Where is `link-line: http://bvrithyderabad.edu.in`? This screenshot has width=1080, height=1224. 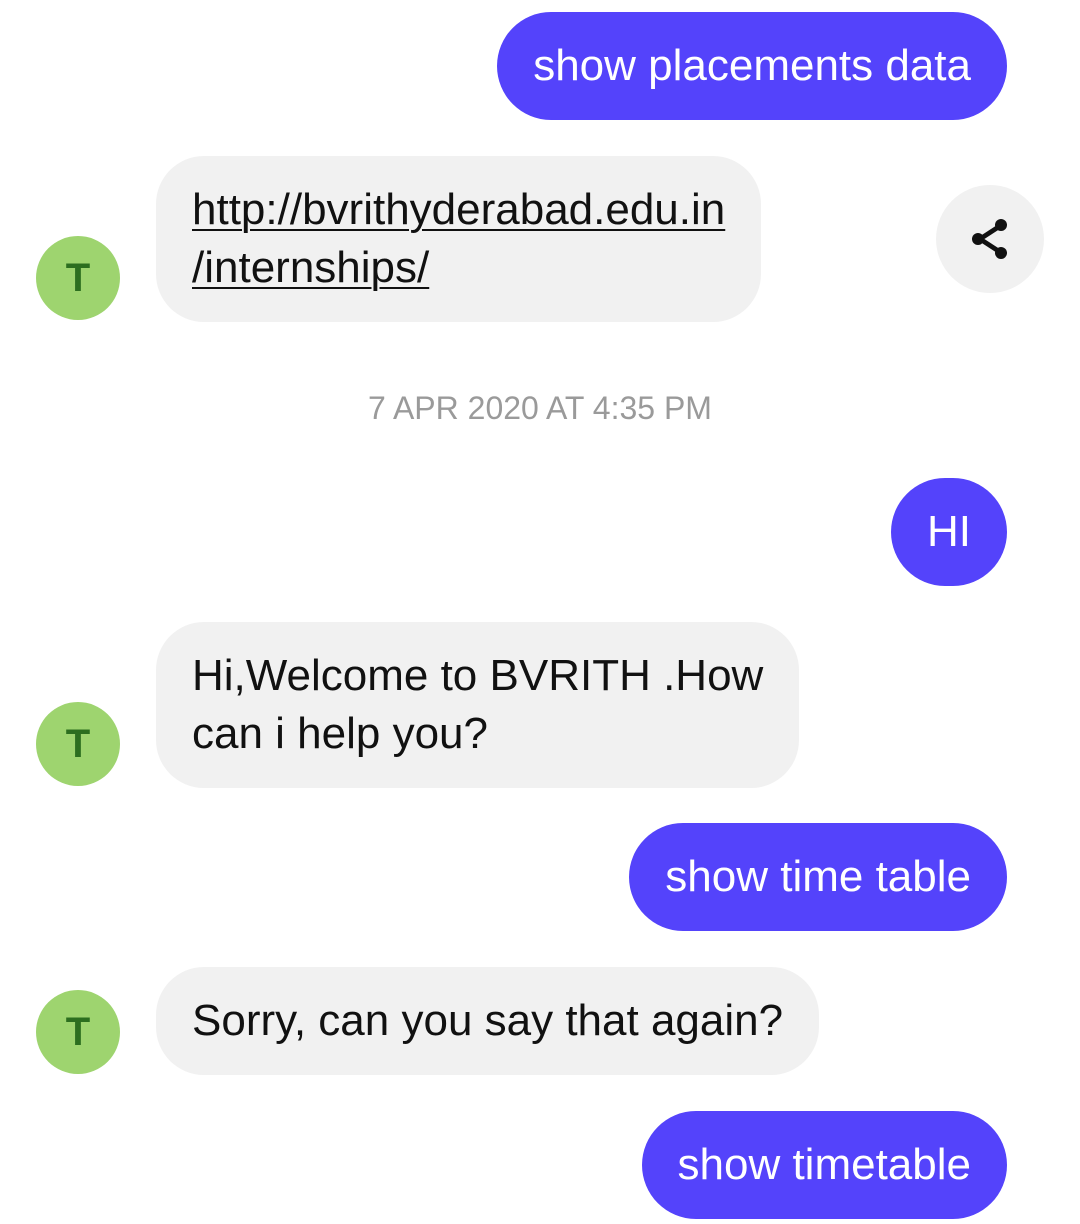 link-line: http://bvrithyderabad.edu.in is located at coordinates (459, 209).